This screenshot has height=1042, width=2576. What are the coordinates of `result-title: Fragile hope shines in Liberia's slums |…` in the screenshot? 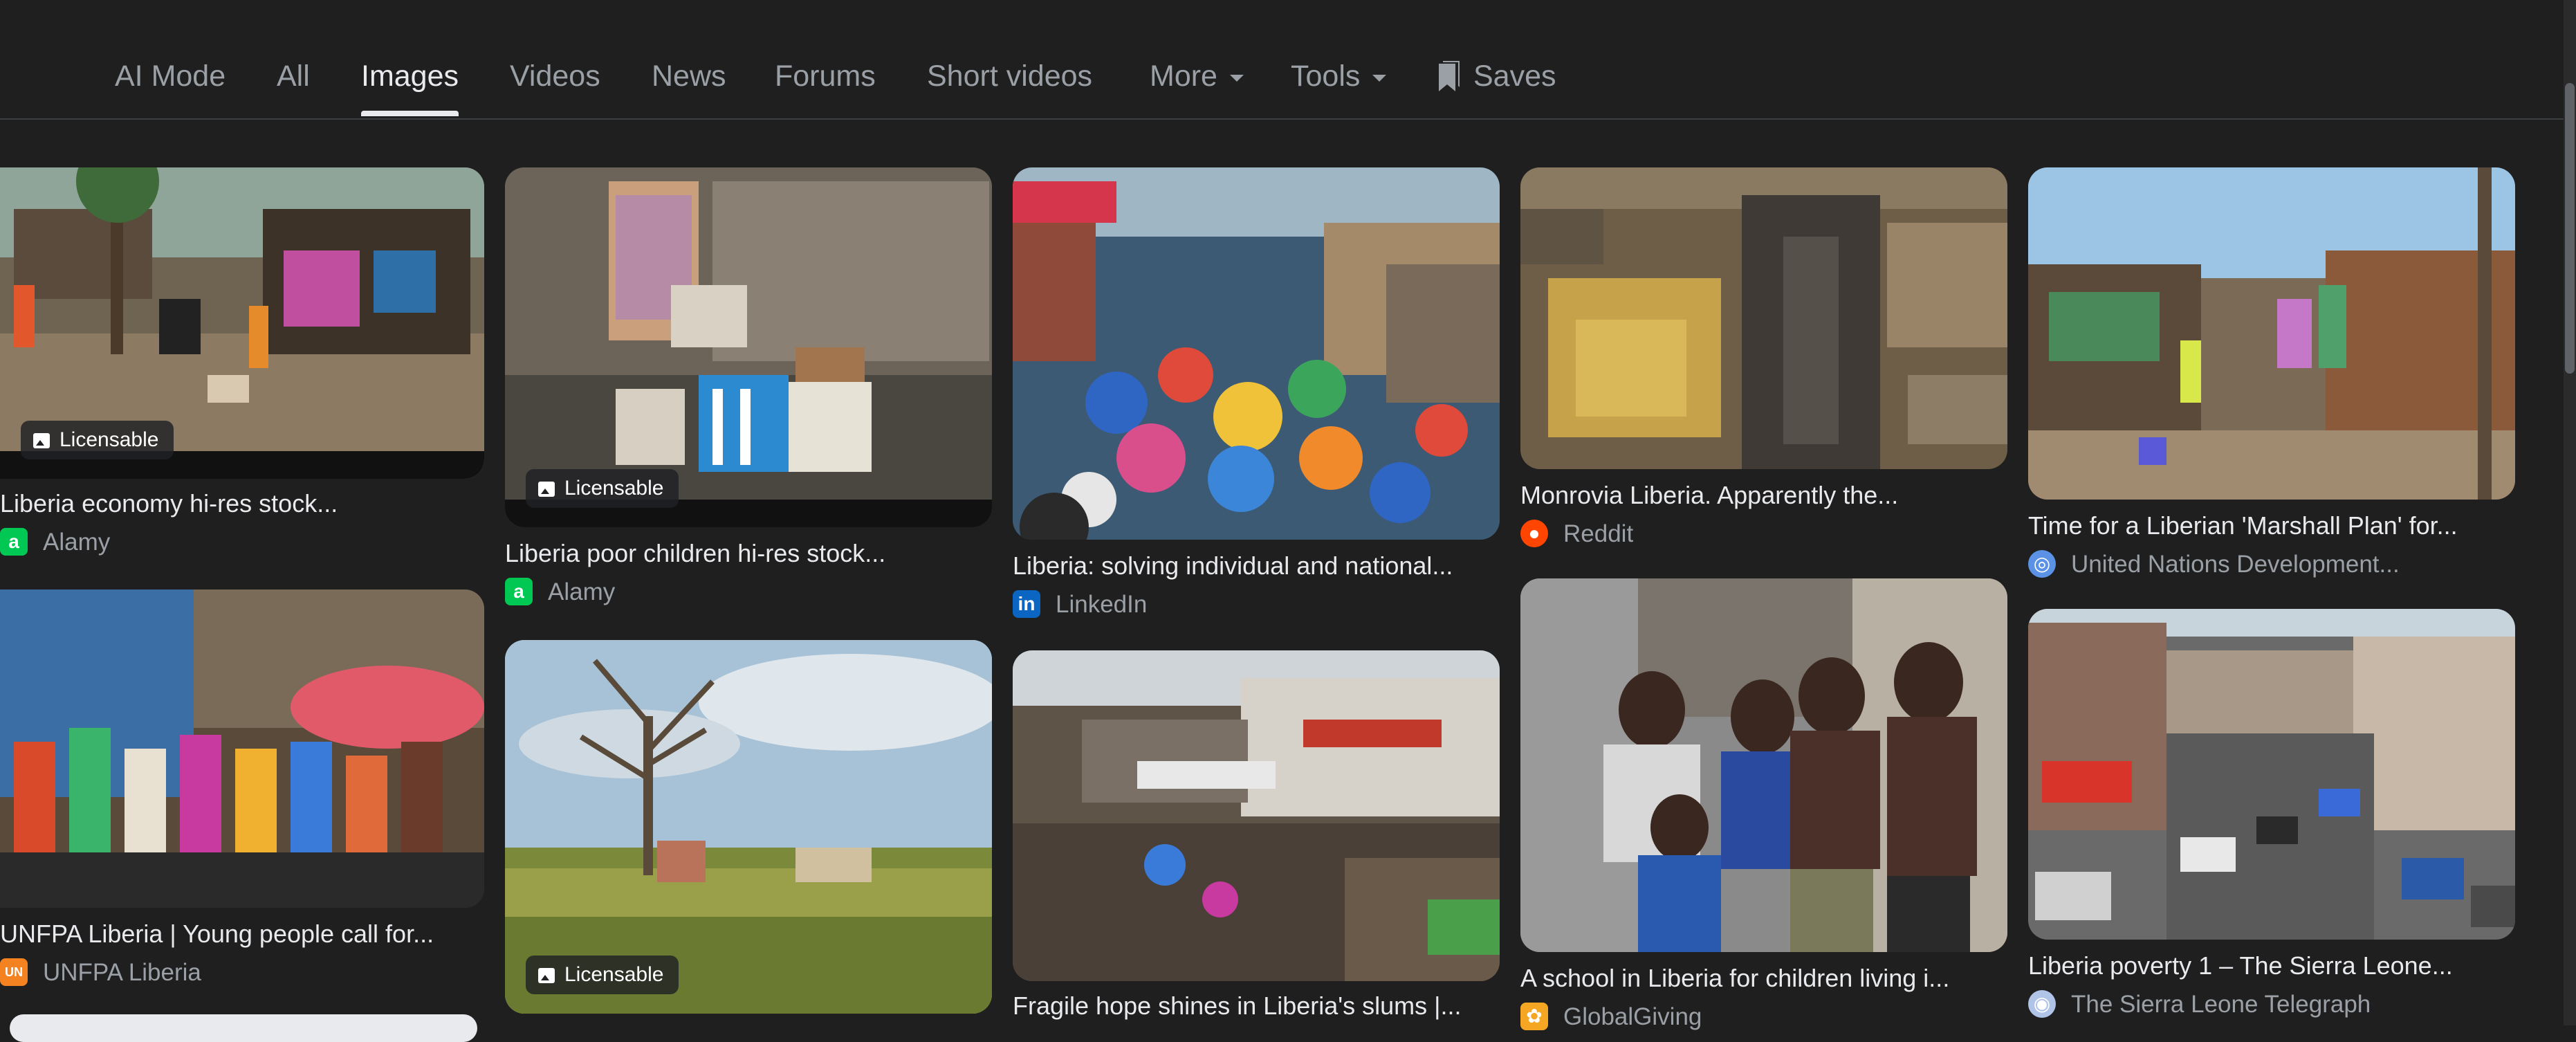 It's located at (1256, 1006).